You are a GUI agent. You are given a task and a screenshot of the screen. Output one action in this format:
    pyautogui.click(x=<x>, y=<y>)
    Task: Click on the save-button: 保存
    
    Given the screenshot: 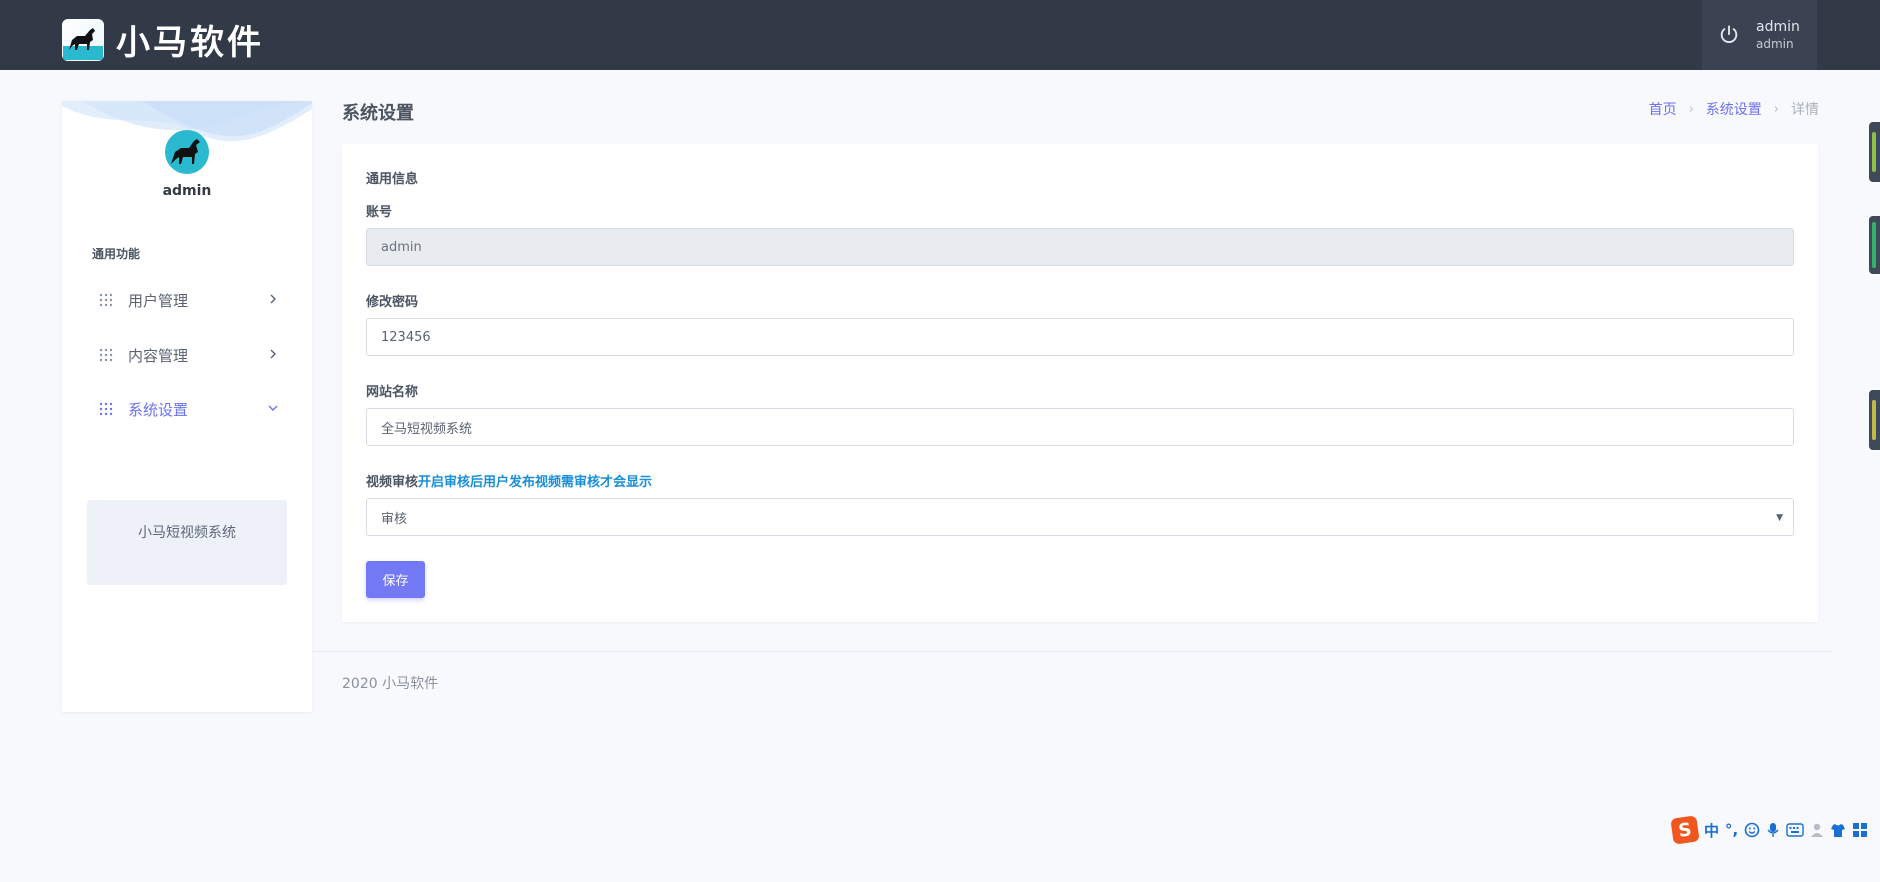 What is the action you would take?
    pyautogui.click(x=395, y=579)
    